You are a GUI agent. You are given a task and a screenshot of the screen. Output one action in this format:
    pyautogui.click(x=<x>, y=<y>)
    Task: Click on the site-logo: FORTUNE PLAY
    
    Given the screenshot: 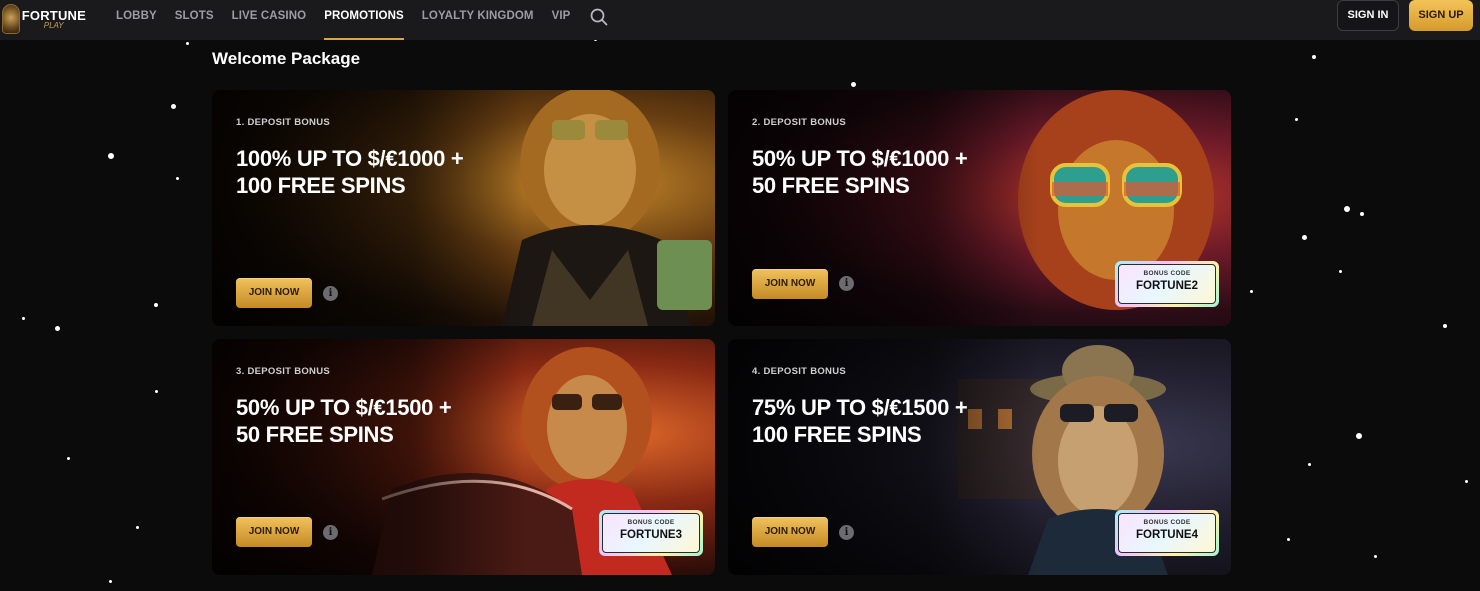 What is the action you would take?
    pyautogui.click(x=44, y=19)
    